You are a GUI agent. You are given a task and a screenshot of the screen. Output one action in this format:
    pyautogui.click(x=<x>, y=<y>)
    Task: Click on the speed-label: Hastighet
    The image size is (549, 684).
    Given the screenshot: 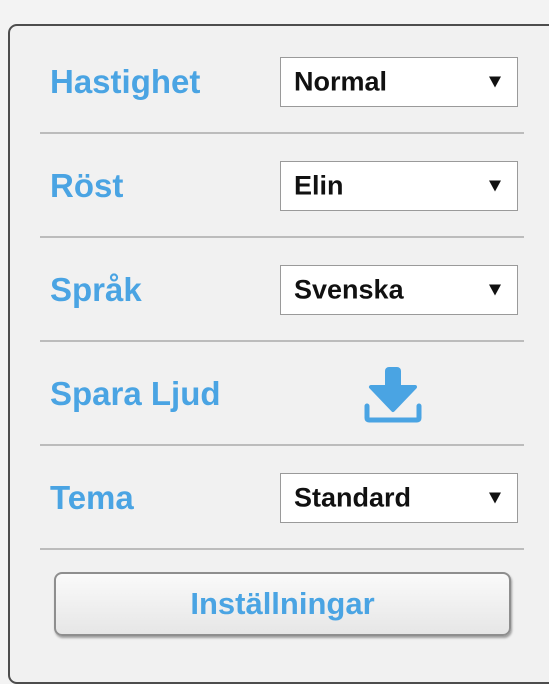 What is the action you would take?
    pyautogui.click(x=125, y=81)
    